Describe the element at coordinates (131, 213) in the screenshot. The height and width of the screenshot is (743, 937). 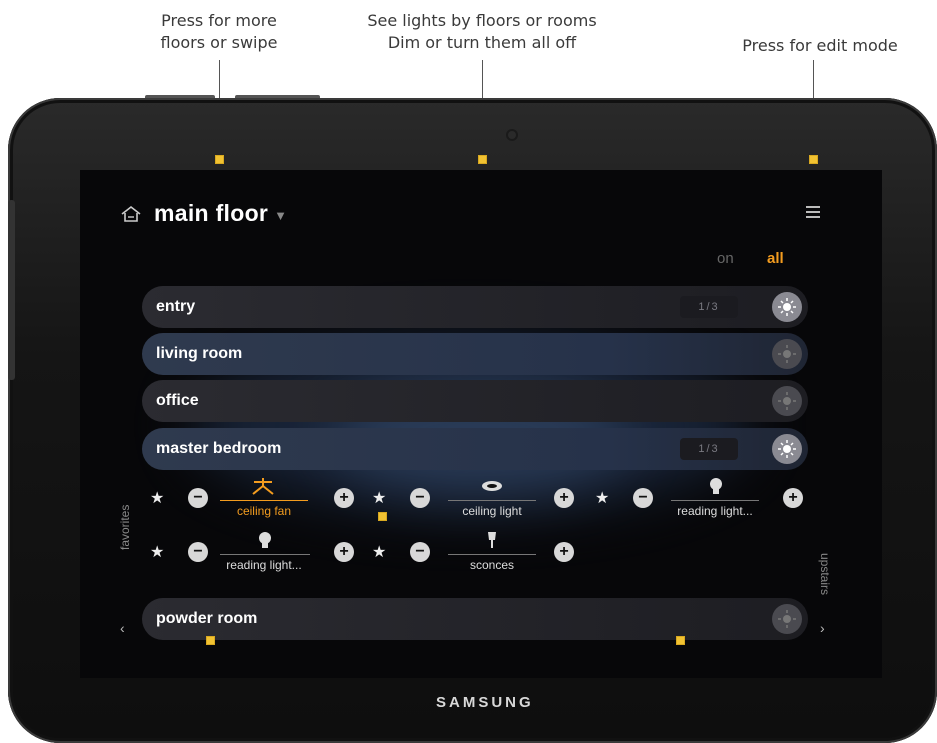
I see `home-icon` at that location.